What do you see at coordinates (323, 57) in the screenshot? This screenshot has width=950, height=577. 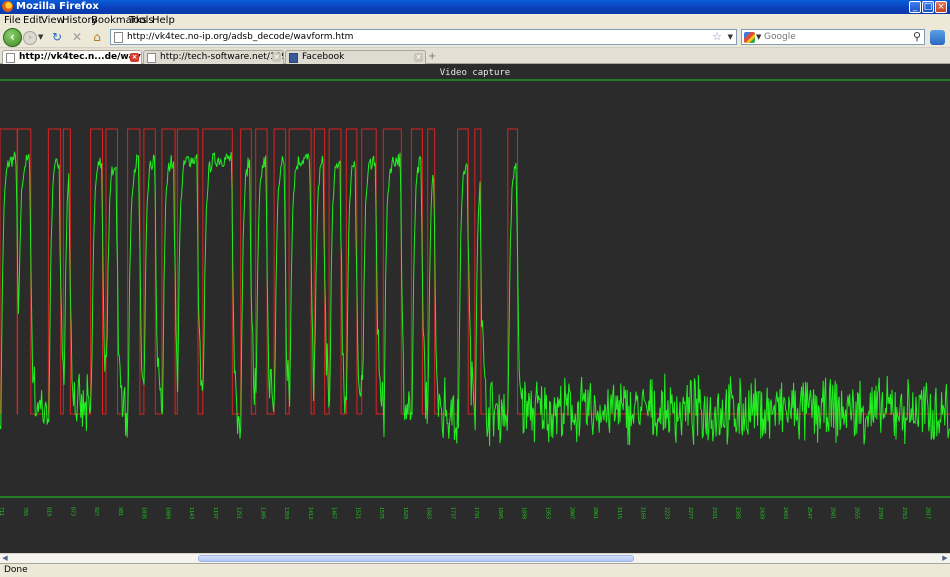 I see `tab-label: Facebook` at bounding box center [323, 57].